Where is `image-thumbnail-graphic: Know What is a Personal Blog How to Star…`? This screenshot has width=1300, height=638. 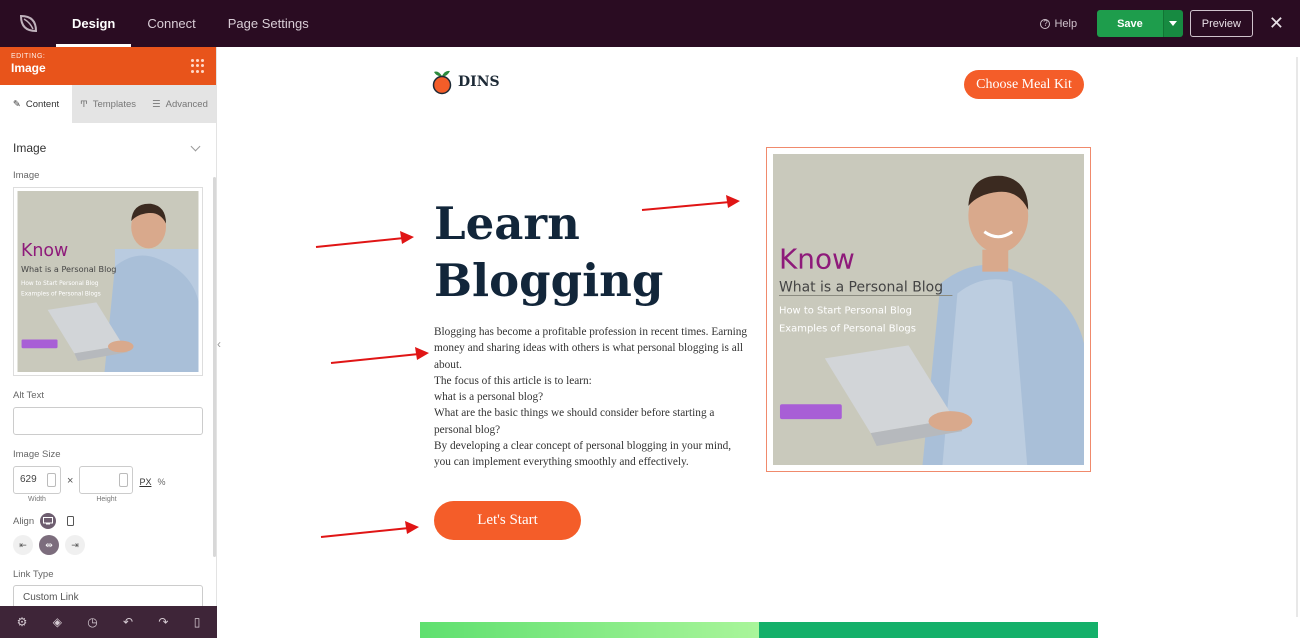 image-thumbnail-graphic: Know What is a Personal Blog How to Star… is located at coordinates (108, 281).